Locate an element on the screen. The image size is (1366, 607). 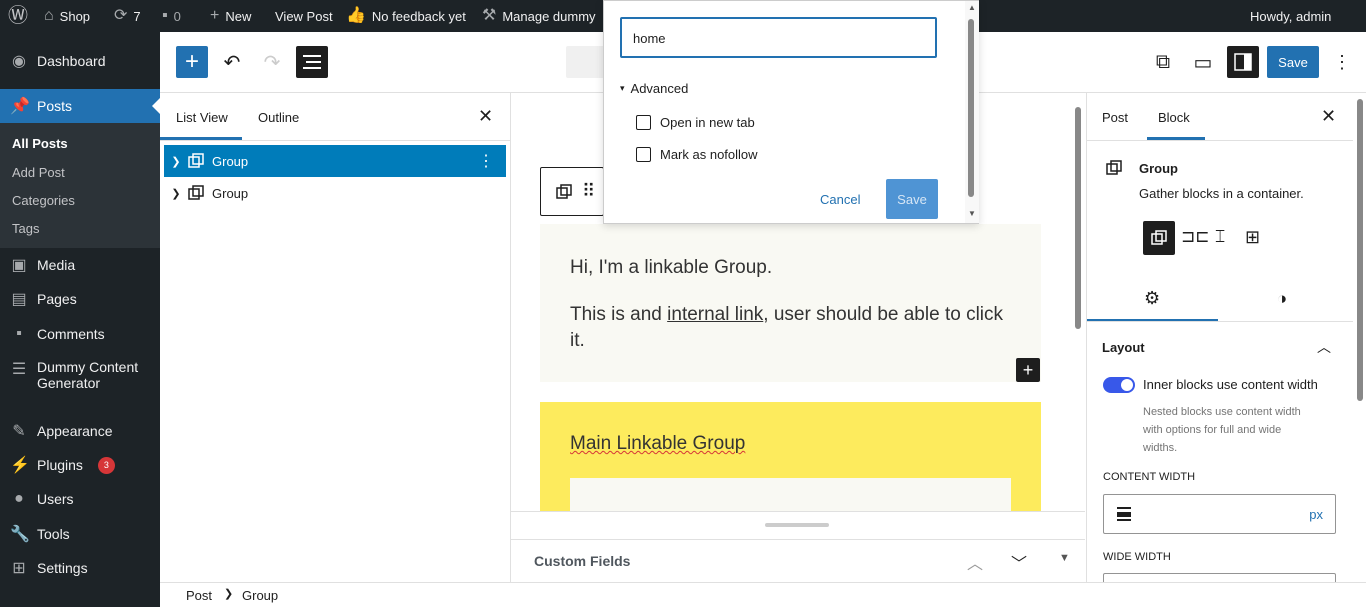
external-link-icon: ⧉ is located at coordinates (1163, 61).